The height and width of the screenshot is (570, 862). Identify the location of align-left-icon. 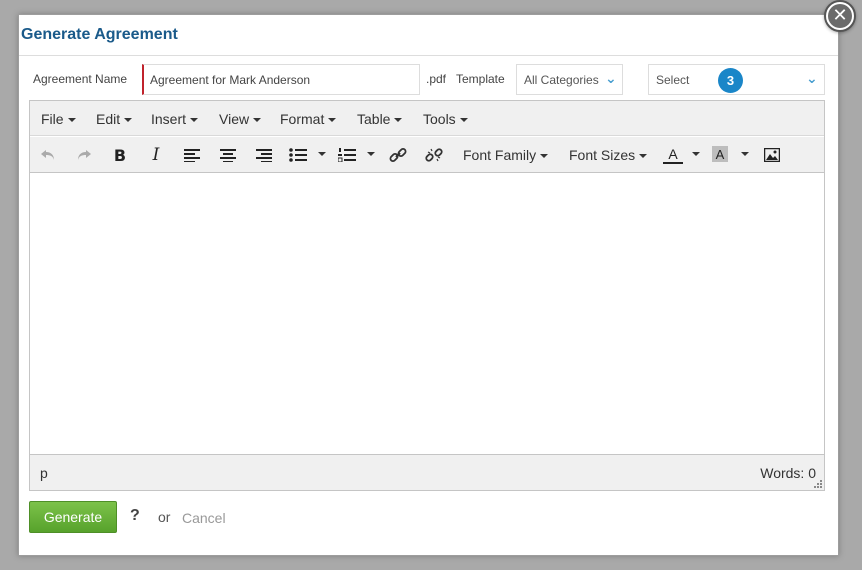
(192, 155).